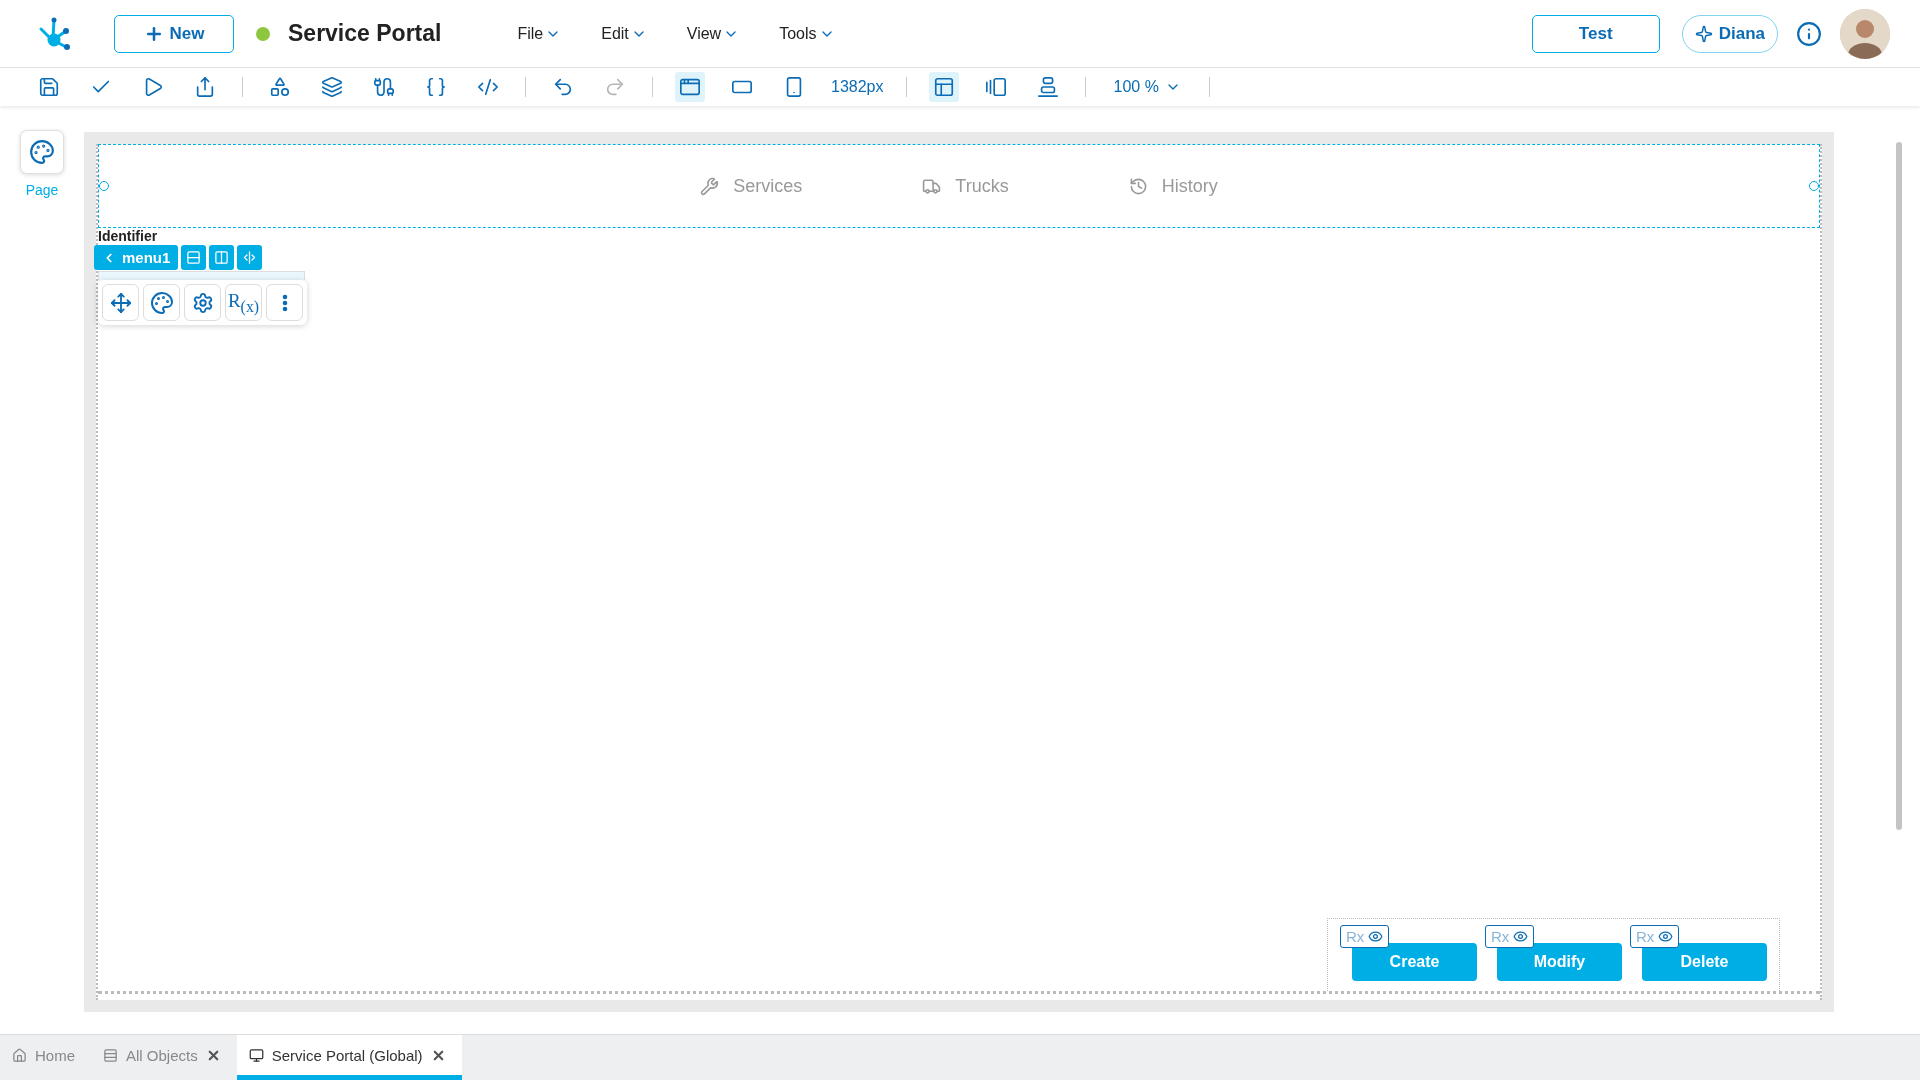 The height and width of the screenshot is (1080, 1920). What do you see at coordinates (436, 87) in the screenshot?
I see `braces-icon` at bounding box center [436, 87].